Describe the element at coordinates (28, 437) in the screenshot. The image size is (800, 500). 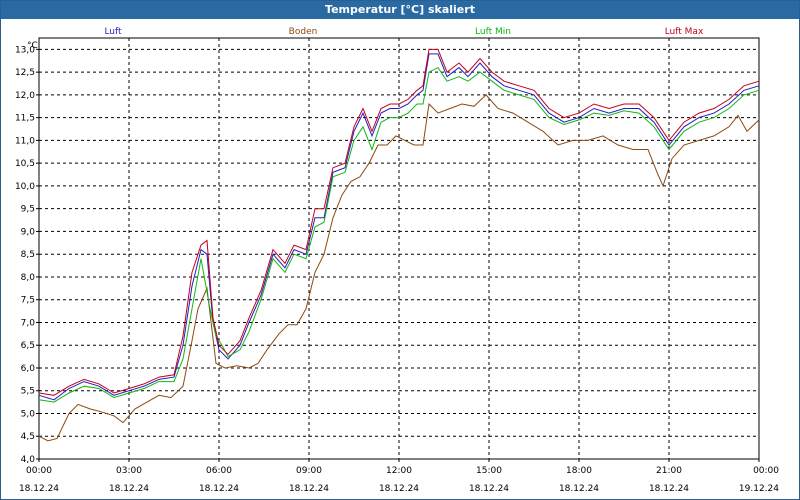
I see `y-tick-label: 4,5` at that location.